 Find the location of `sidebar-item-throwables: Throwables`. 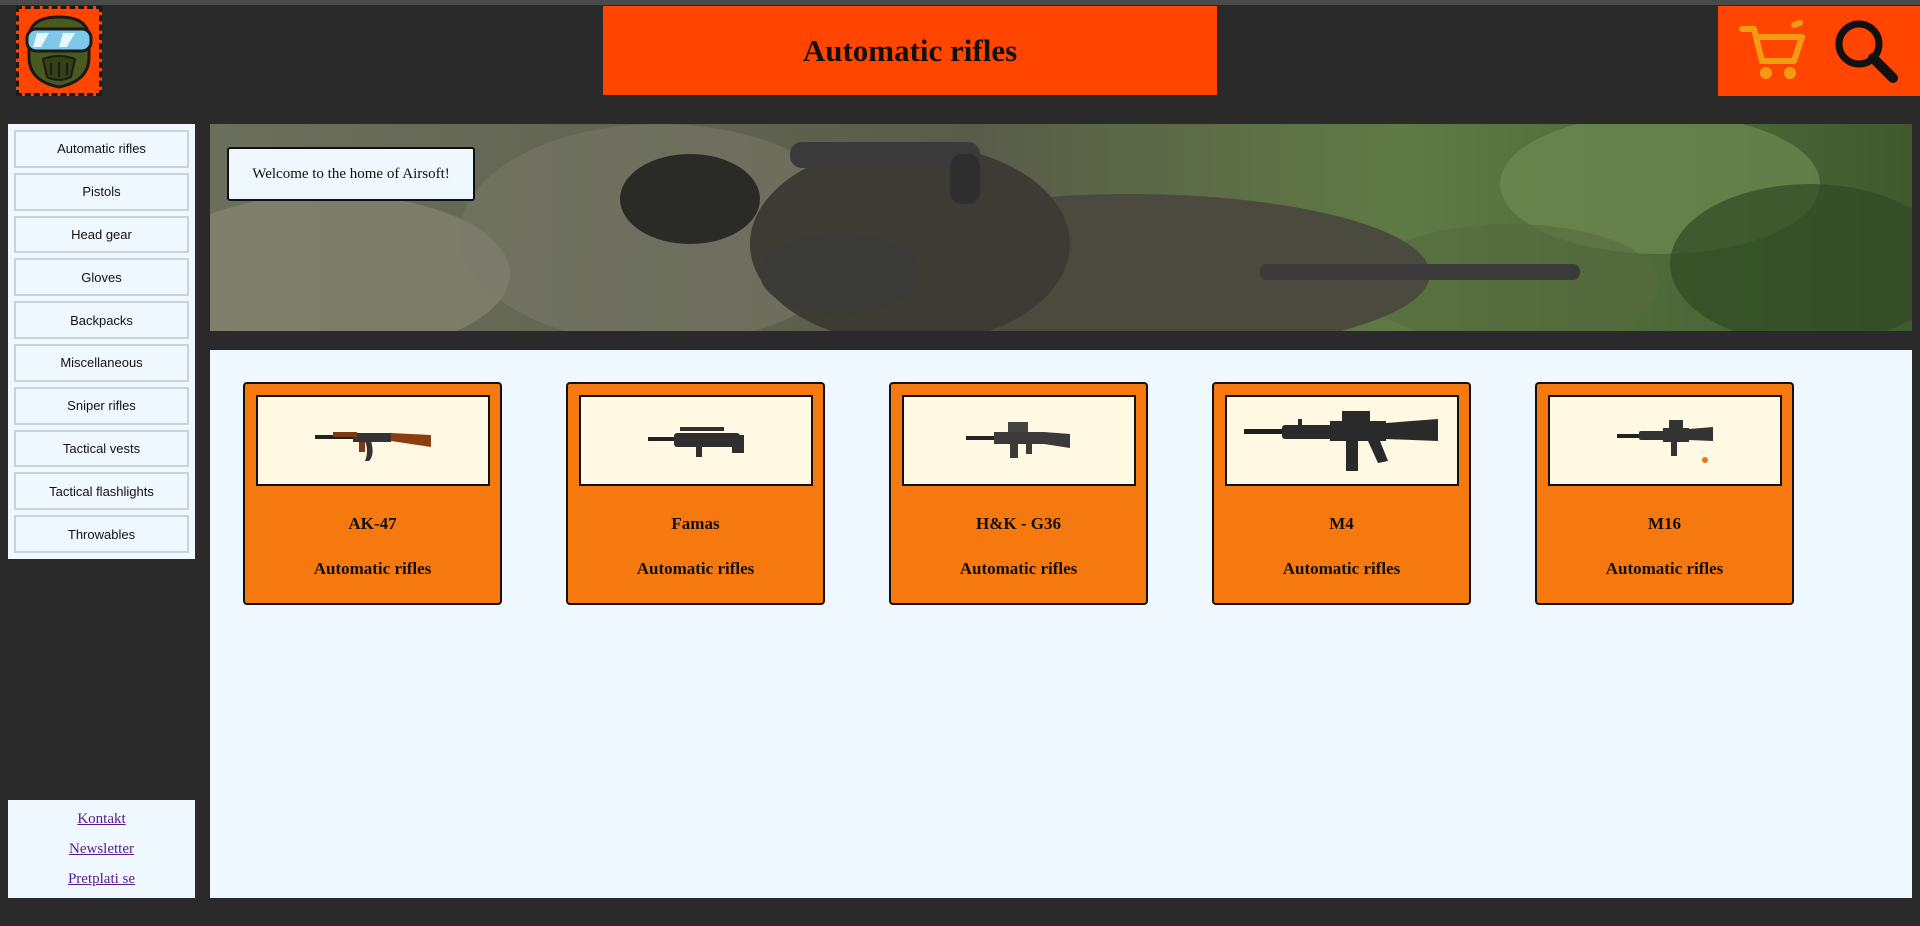

sidebar-item-throwables: Throwables is located at coordinates (101, 534).